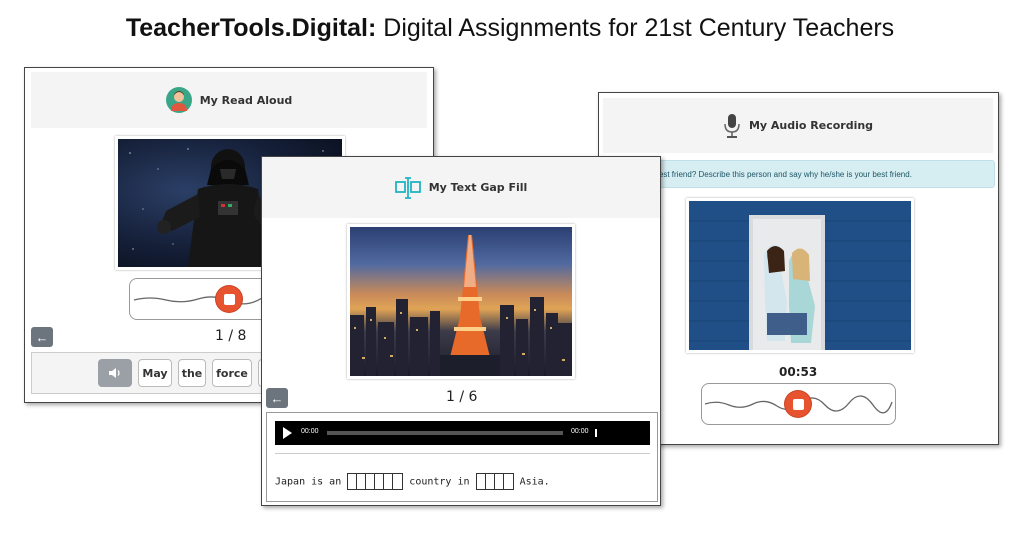 This screenshot has width=1020, height=536. Describe the element at coordinates (534, 482) in the screenshot. I see `sentence-part-3: Asia.` at that location.